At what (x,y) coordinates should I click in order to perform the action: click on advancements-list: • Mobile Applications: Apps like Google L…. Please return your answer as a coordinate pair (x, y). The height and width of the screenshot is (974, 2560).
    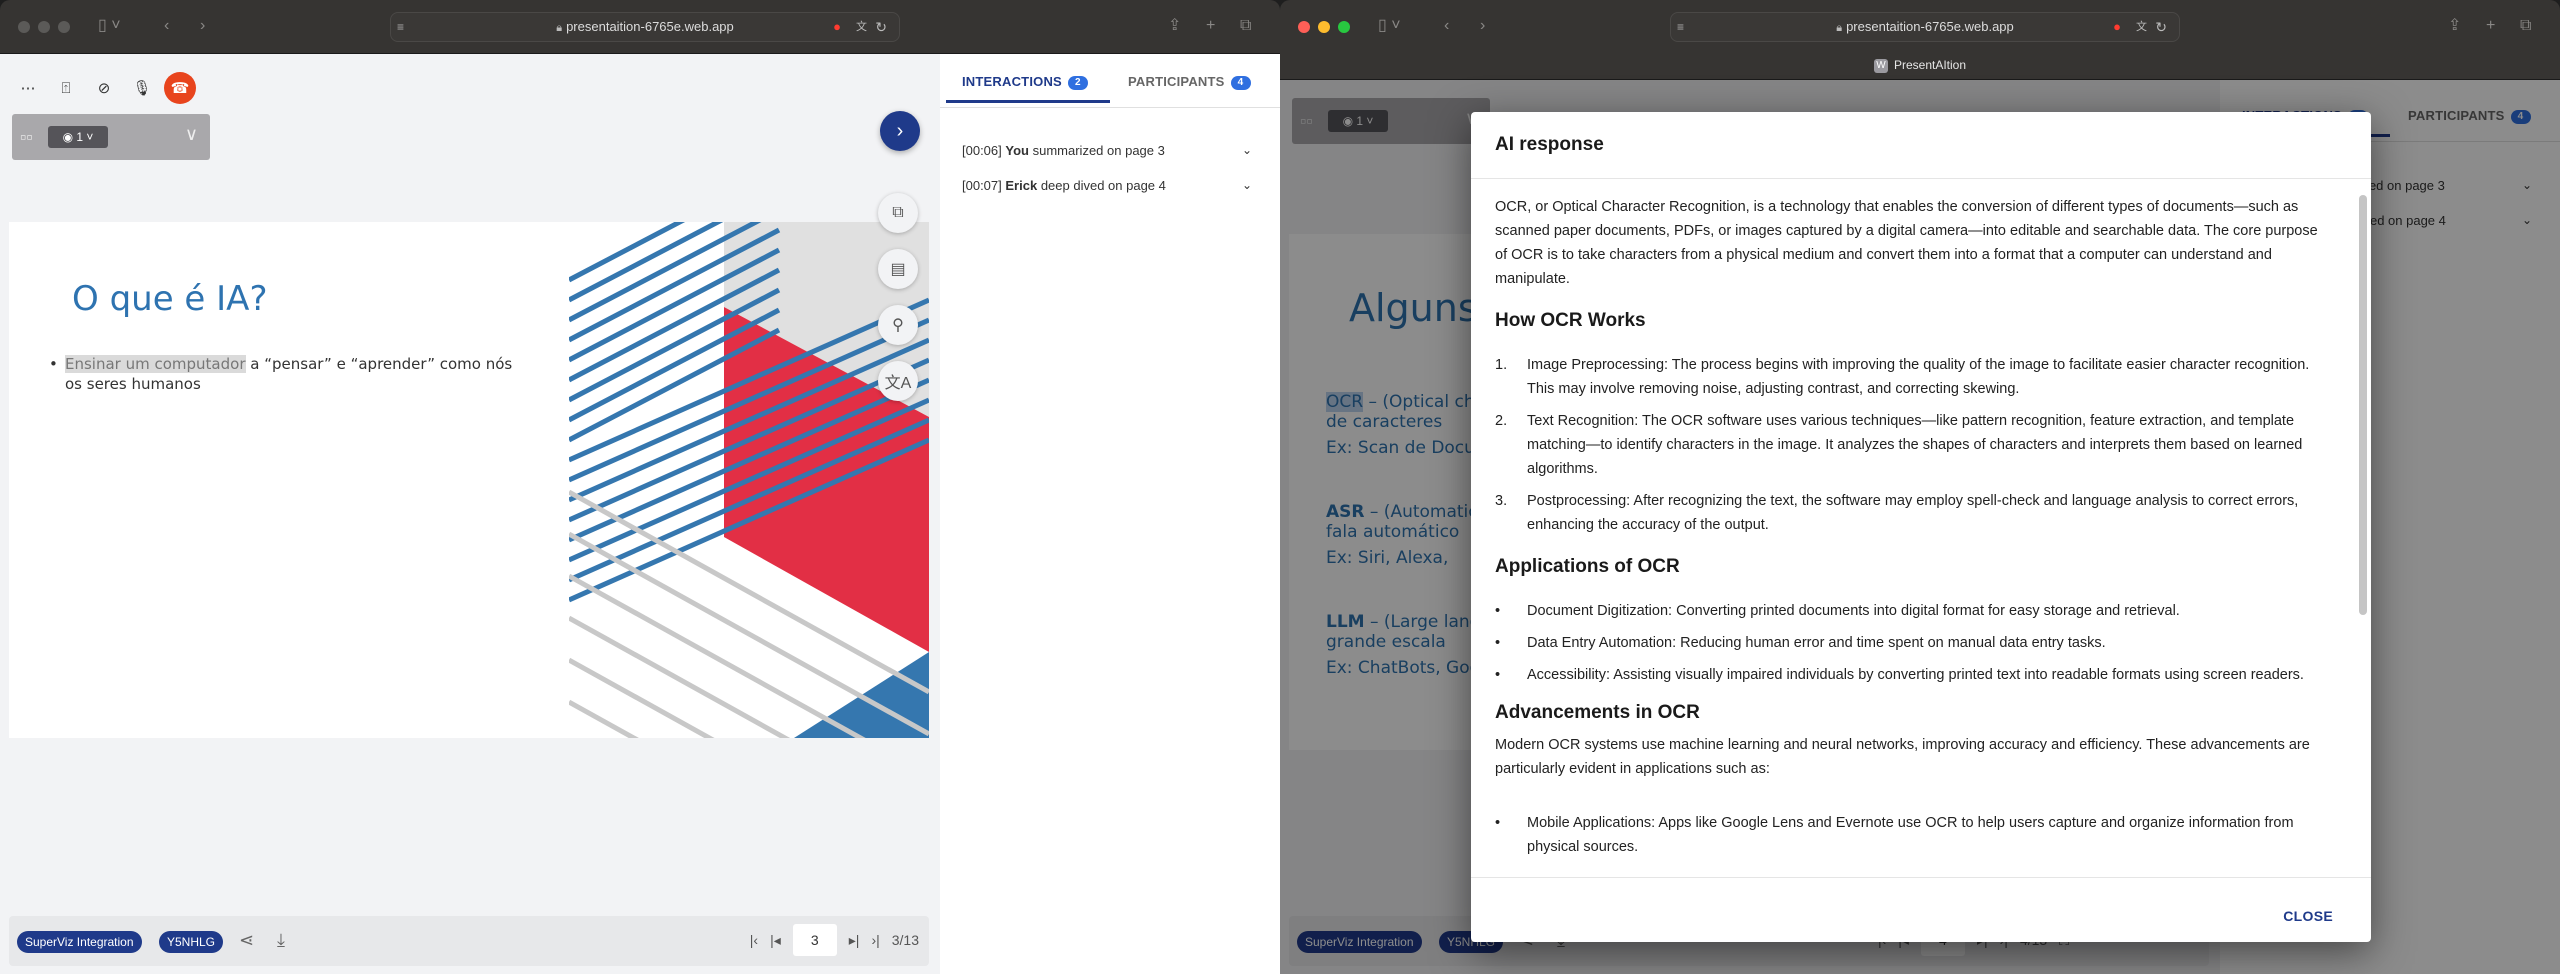
    Looking at the image, I should click on (1913, 835).